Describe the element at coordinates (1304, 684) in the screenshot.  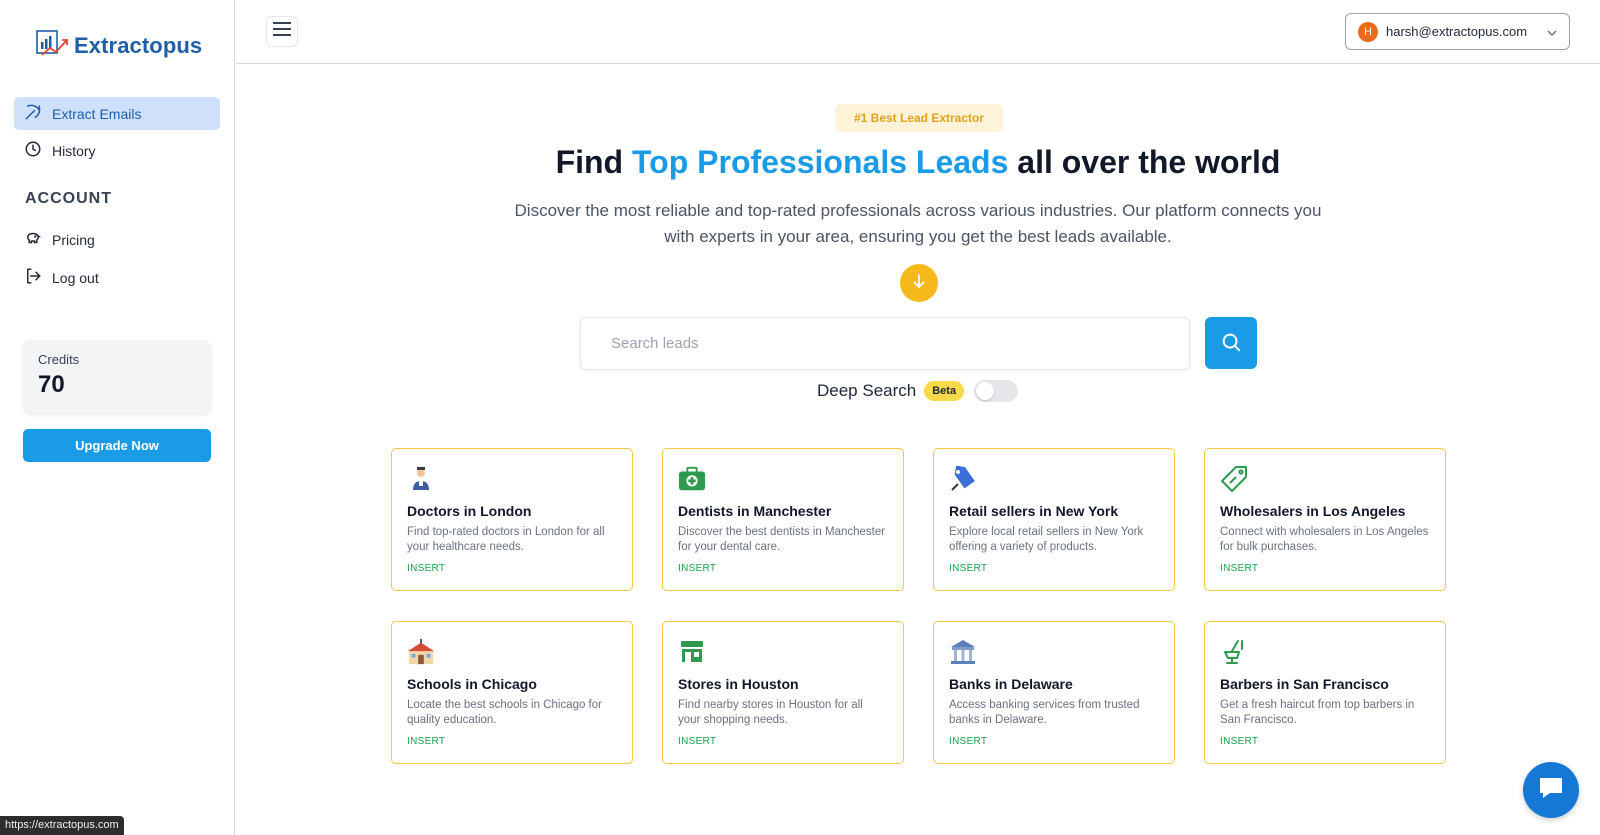
I see `card-title: Barbers in San Francisco` at that location.